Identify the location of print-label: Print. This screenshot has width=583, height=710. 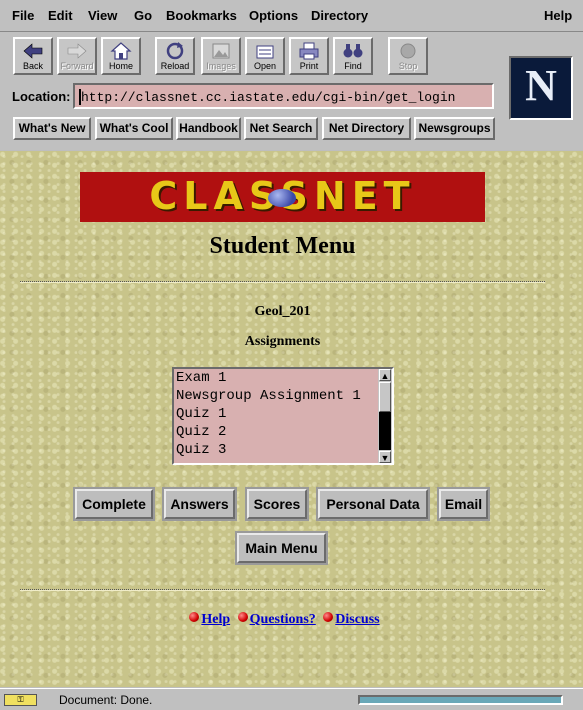
(309, 66).